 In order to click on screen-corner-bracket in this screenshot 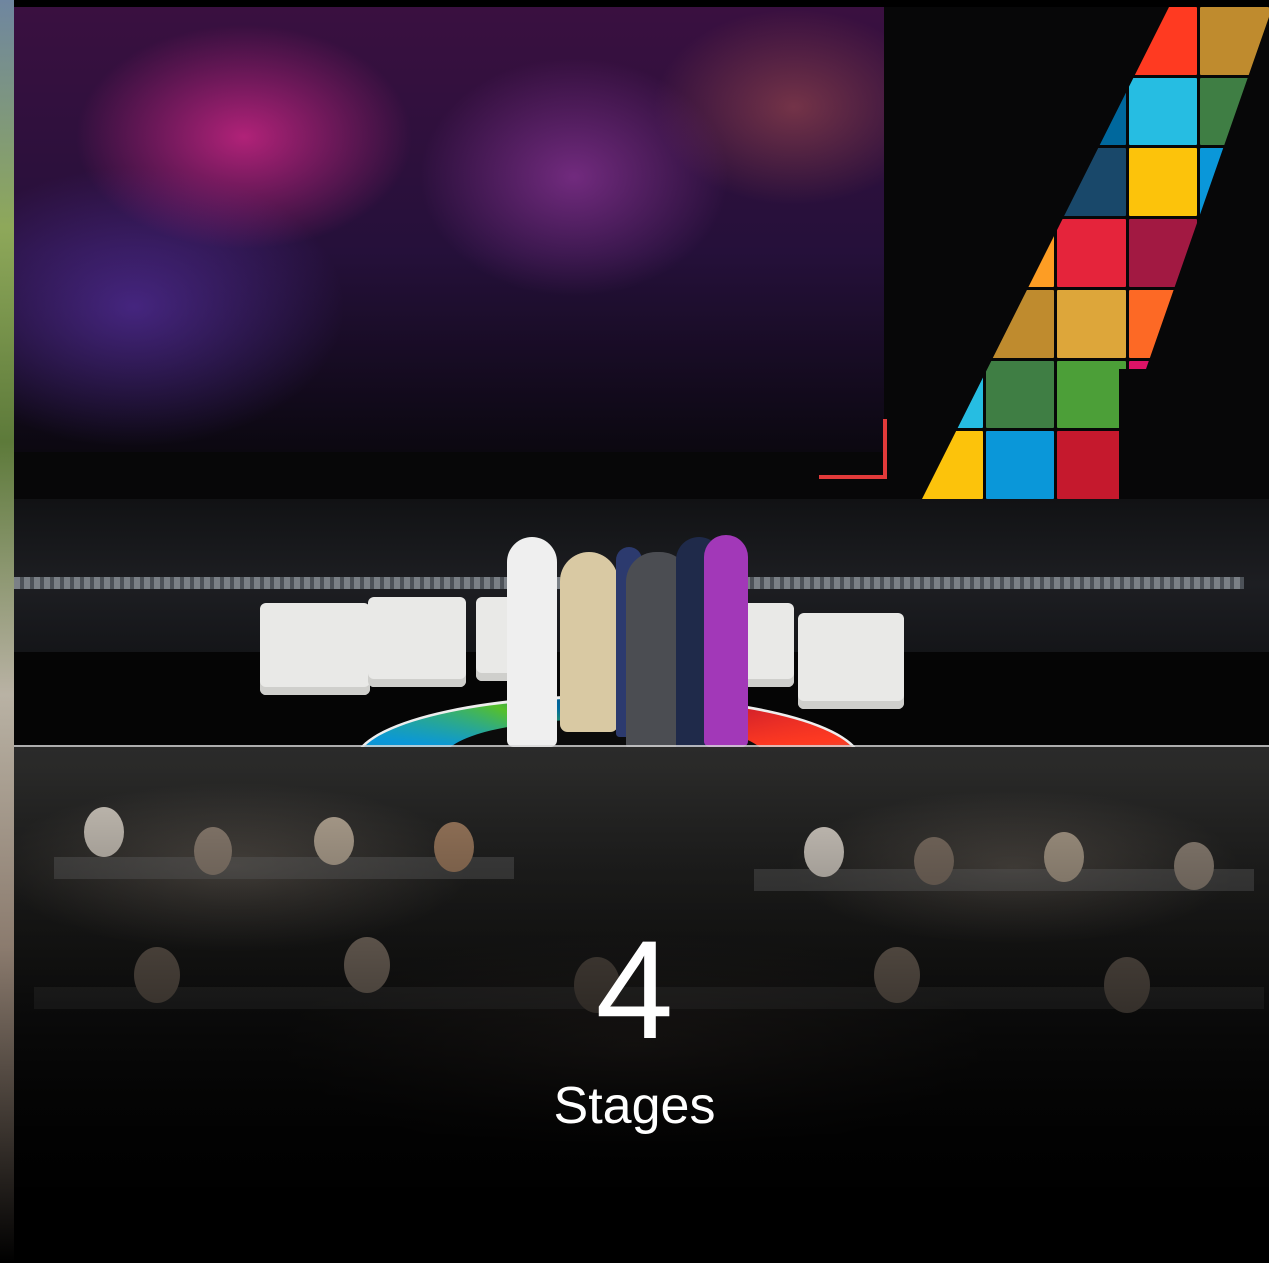, I will do `click(853, 449)`.